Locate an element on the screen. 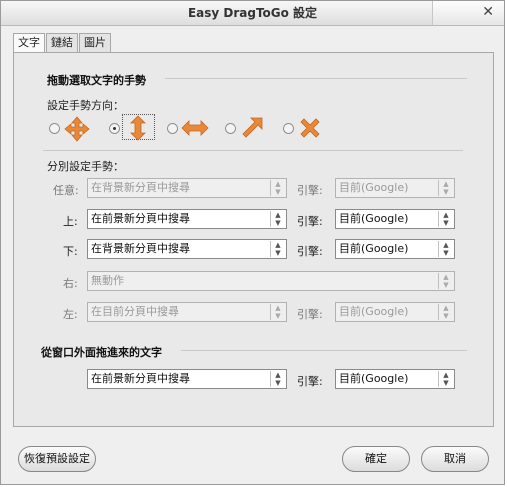 The image size is (507, 487). gesture-radio-horizontal is located at coordinates (172, 128).